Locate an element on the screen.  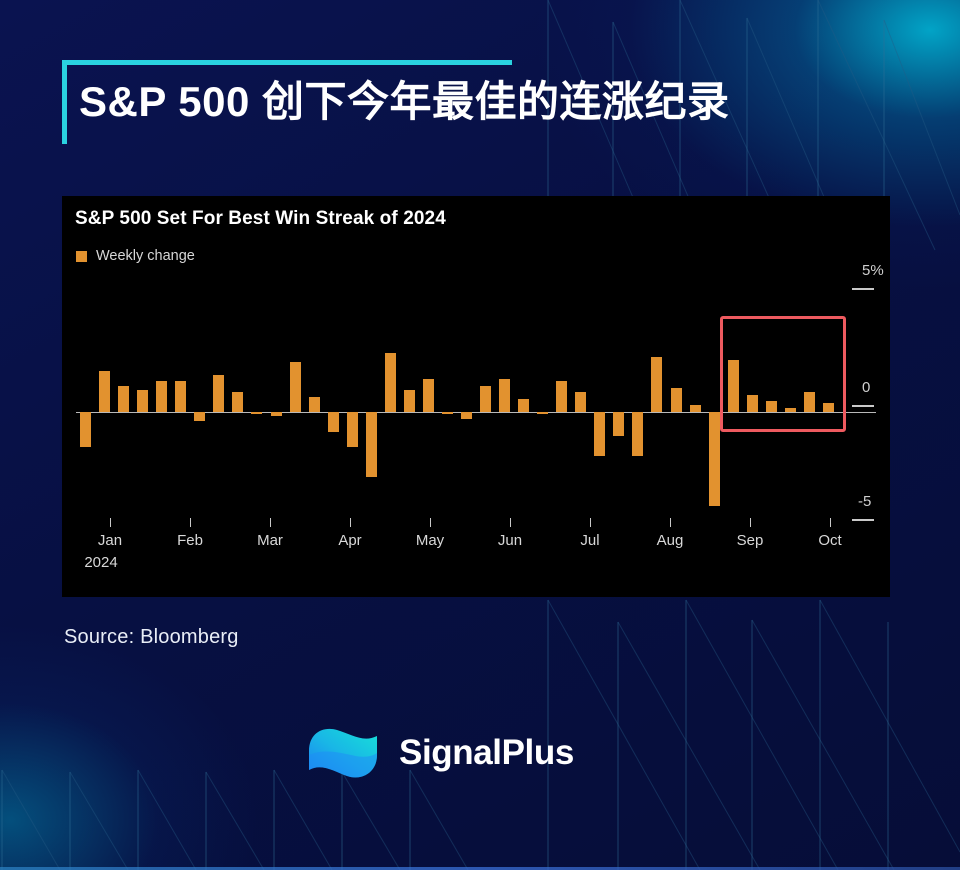
bar-W10 is located at coordinates (256, 413).